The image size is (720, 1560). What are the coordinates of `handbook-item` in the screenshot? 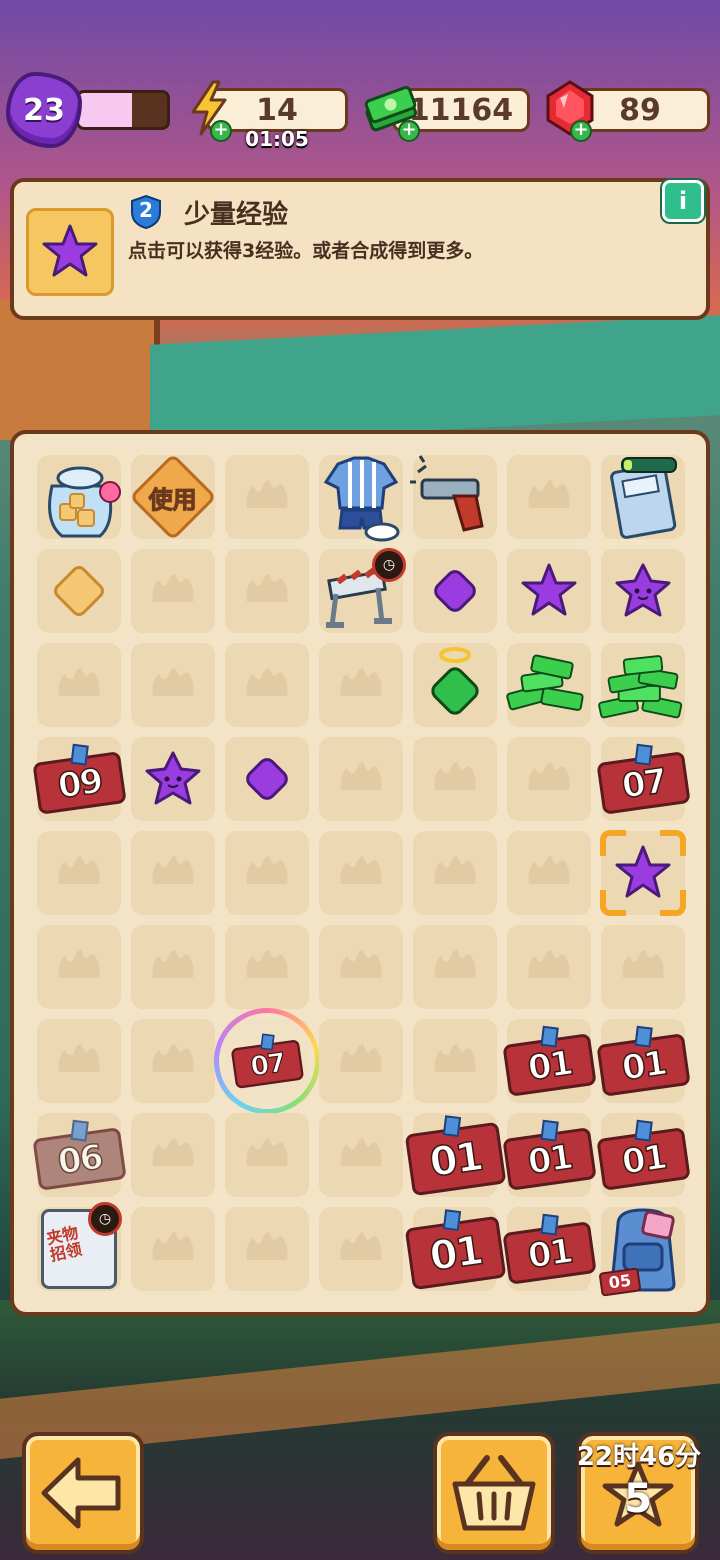 It's located at (643, 497).